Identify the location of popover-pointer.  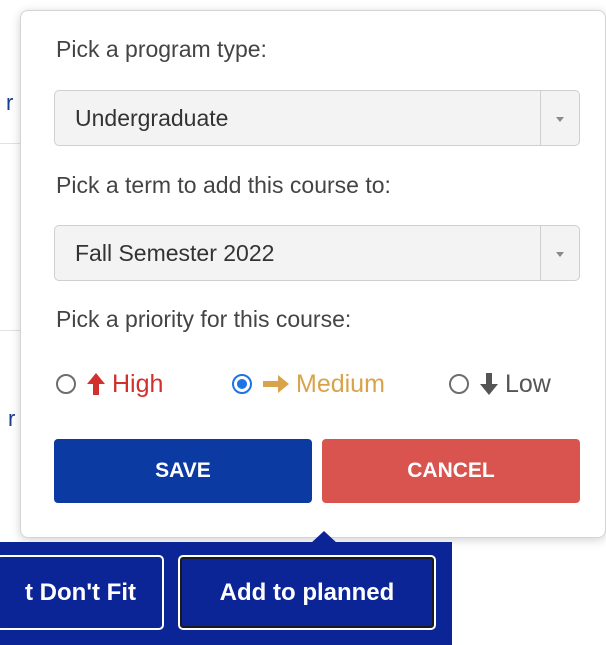
(324, 537).